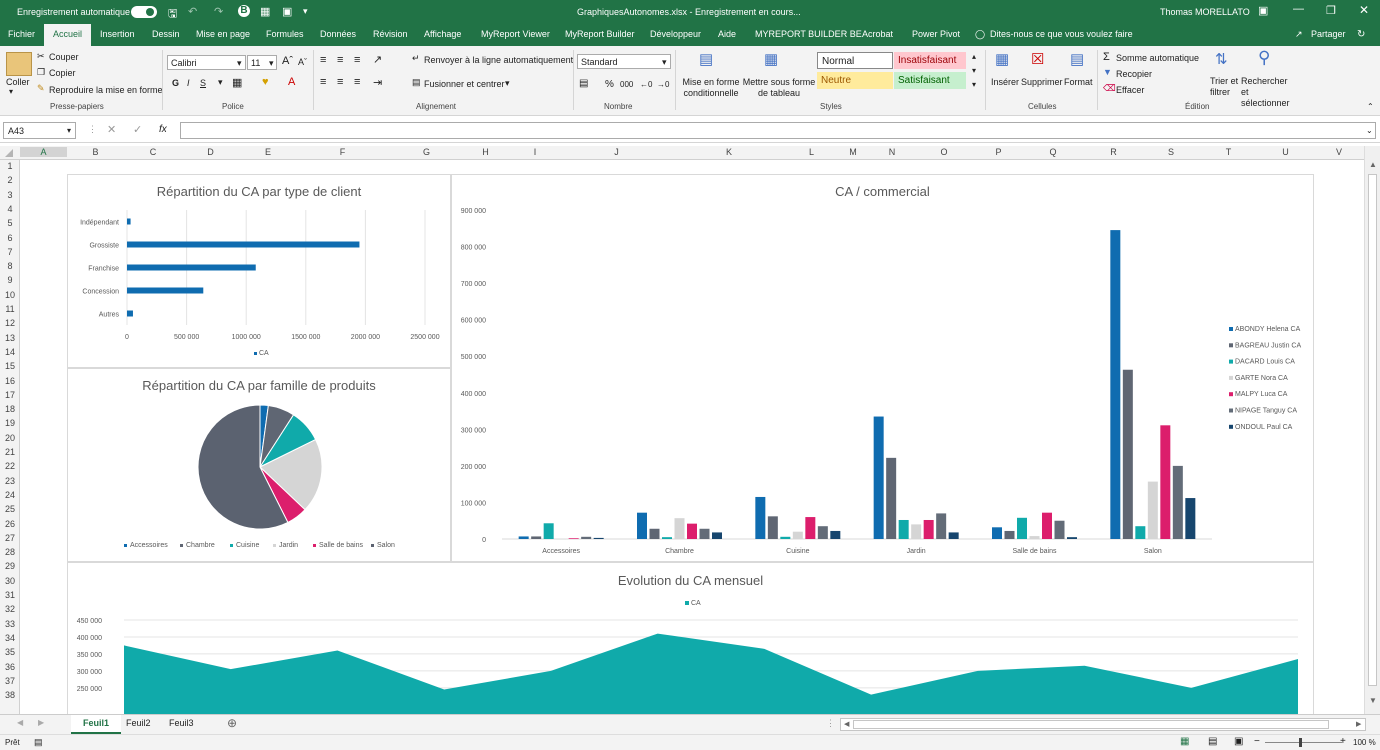 The image size is (1380, 750). Describe the element at coordinates (974, 84) in the screenshot. I see `styles-more-icon: ▾` at that location.